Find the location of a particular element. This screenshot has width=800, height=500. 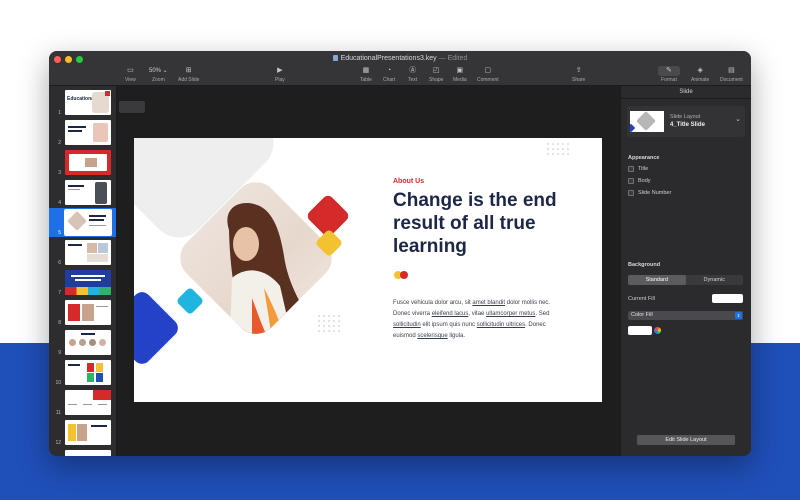

paintbrush-icon: ✎ is located at coordinates (669, 71).